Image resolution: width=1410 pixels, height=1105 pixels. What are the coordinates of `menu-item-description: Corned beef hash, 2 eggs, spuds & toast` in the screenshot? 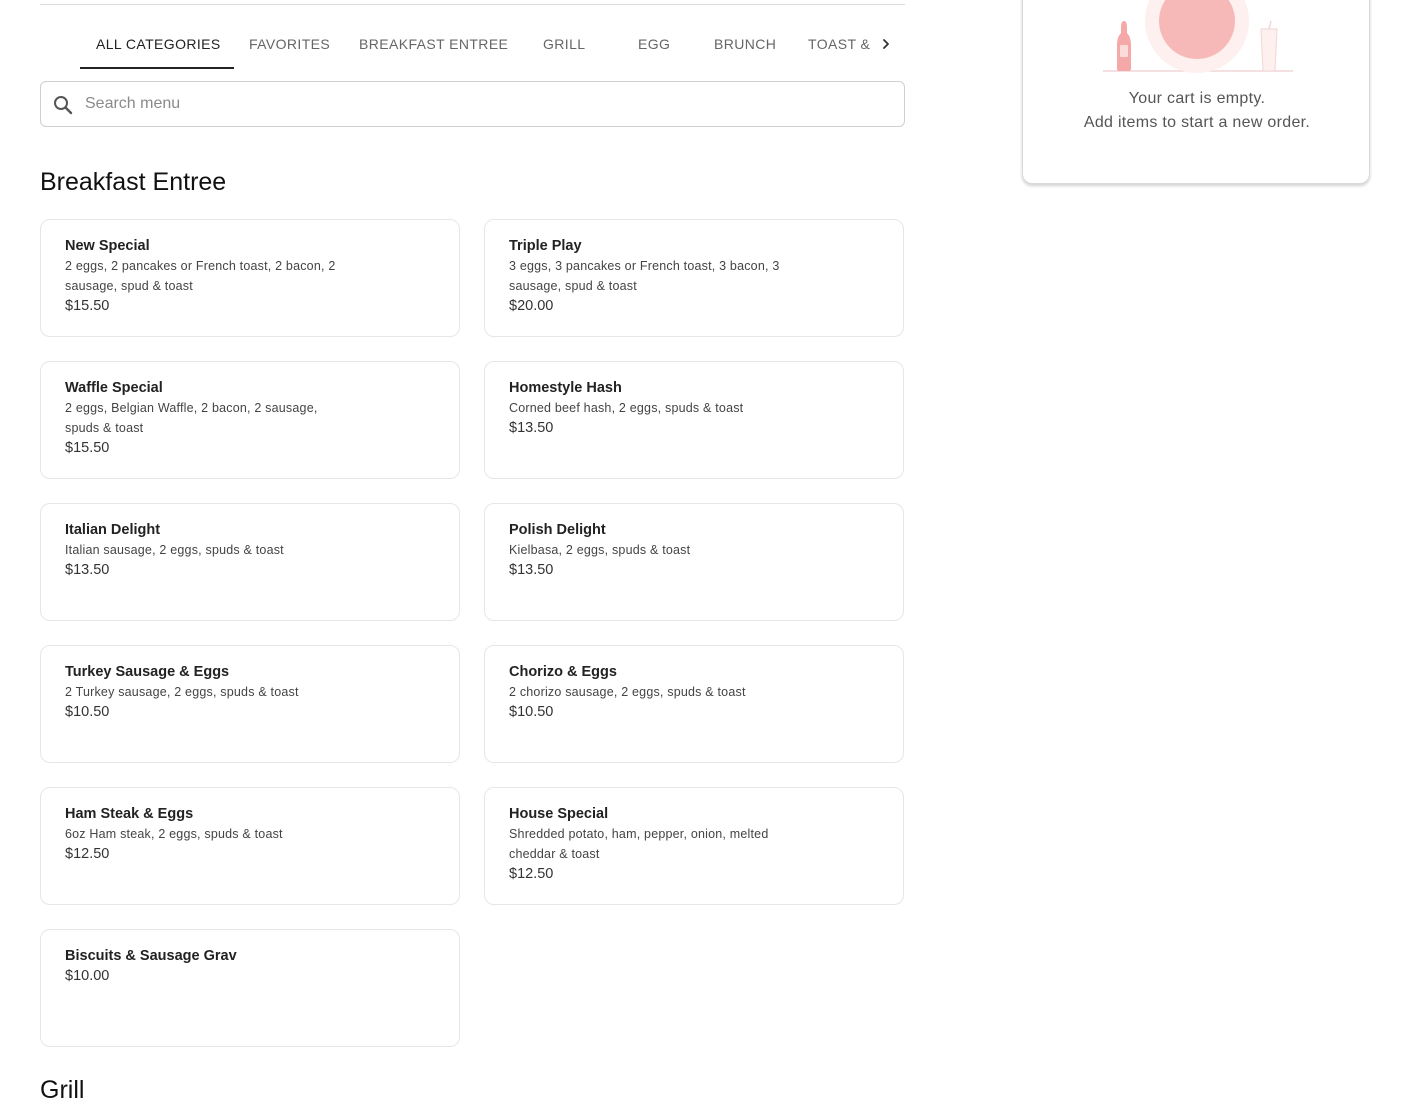 It's located at (626, 408).